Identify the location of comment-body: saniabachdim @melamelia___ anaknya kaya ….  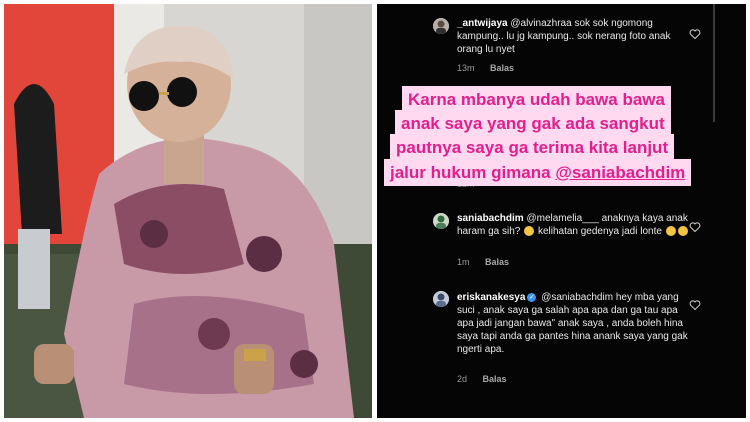
(574, 225).